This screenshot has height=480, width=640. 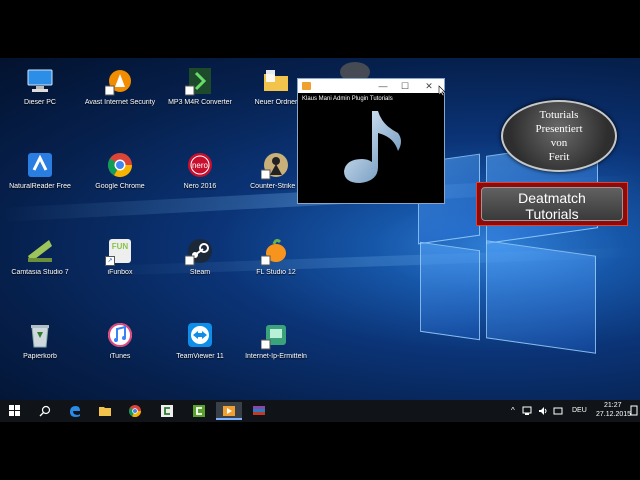 I want to click on edge-icon, so click(x=75, y=411).